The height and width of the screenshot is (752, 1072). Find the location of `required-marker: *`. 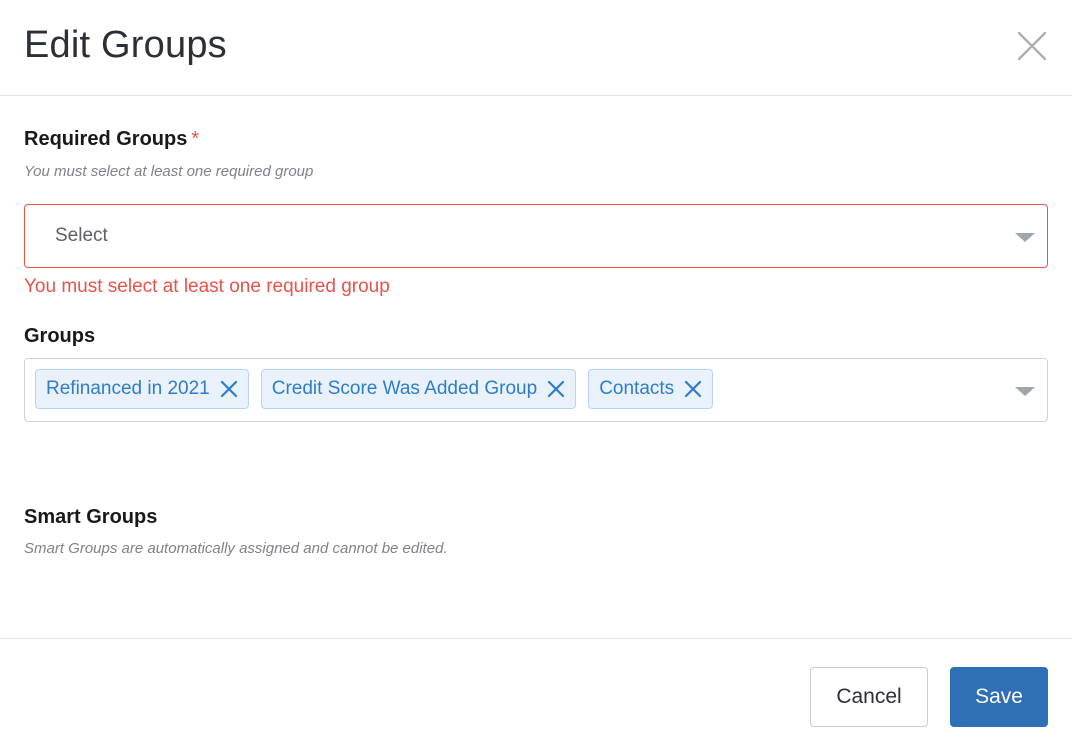

required-marker: * is located at coordinates (195, 139).